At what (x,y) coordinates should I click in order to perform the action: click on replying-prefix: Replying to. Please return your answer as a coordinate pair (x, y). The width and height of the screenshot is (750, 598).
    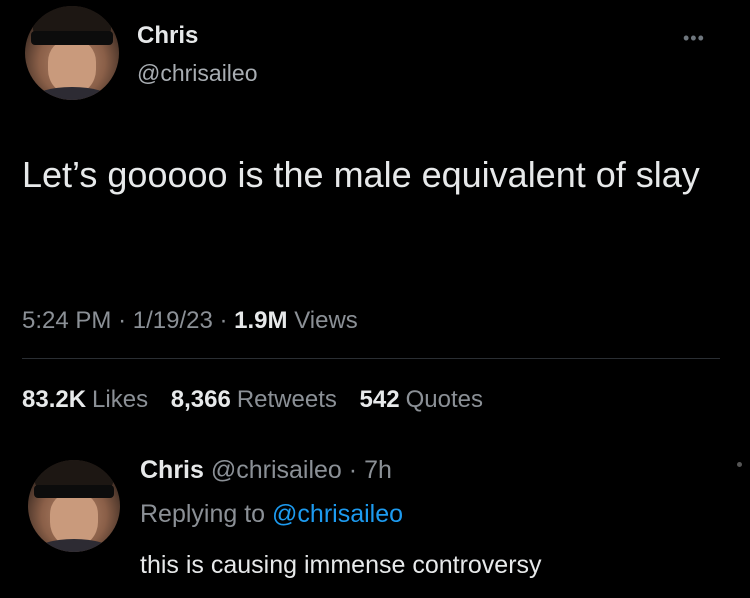
    Looking at the image, I should click on (203, 514).